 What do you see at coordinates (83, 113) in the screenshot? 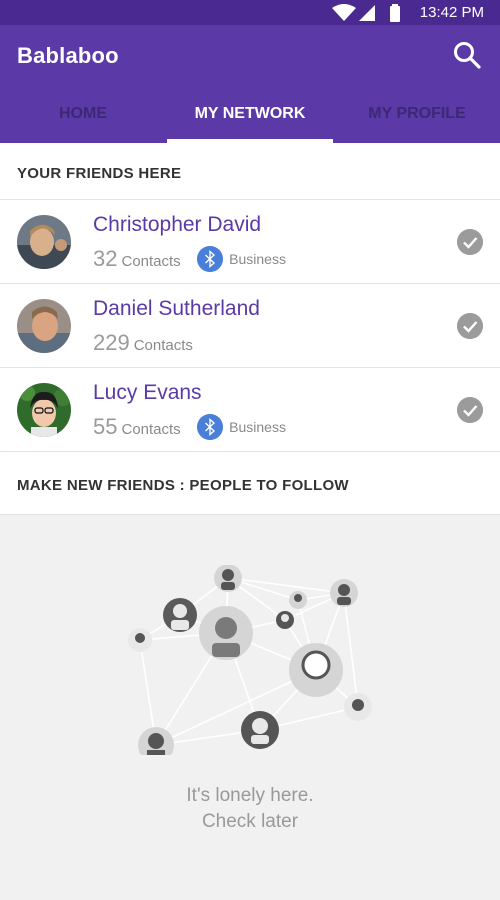
I see `tab-home-label: HOME` at bounding box center [83, 113].